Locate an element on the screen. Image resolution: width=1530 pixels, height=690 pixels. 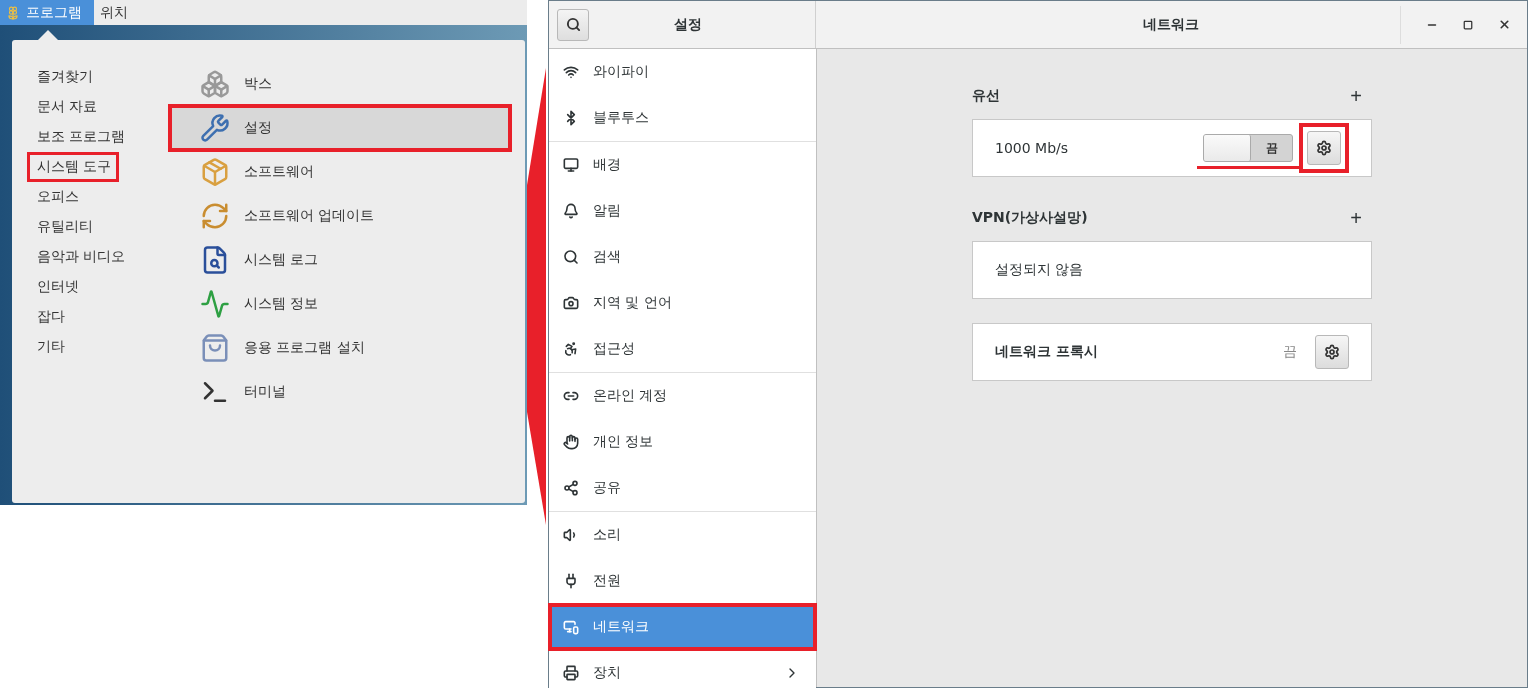
sidebar-title: 설정 is located at coordinates (687, 24).